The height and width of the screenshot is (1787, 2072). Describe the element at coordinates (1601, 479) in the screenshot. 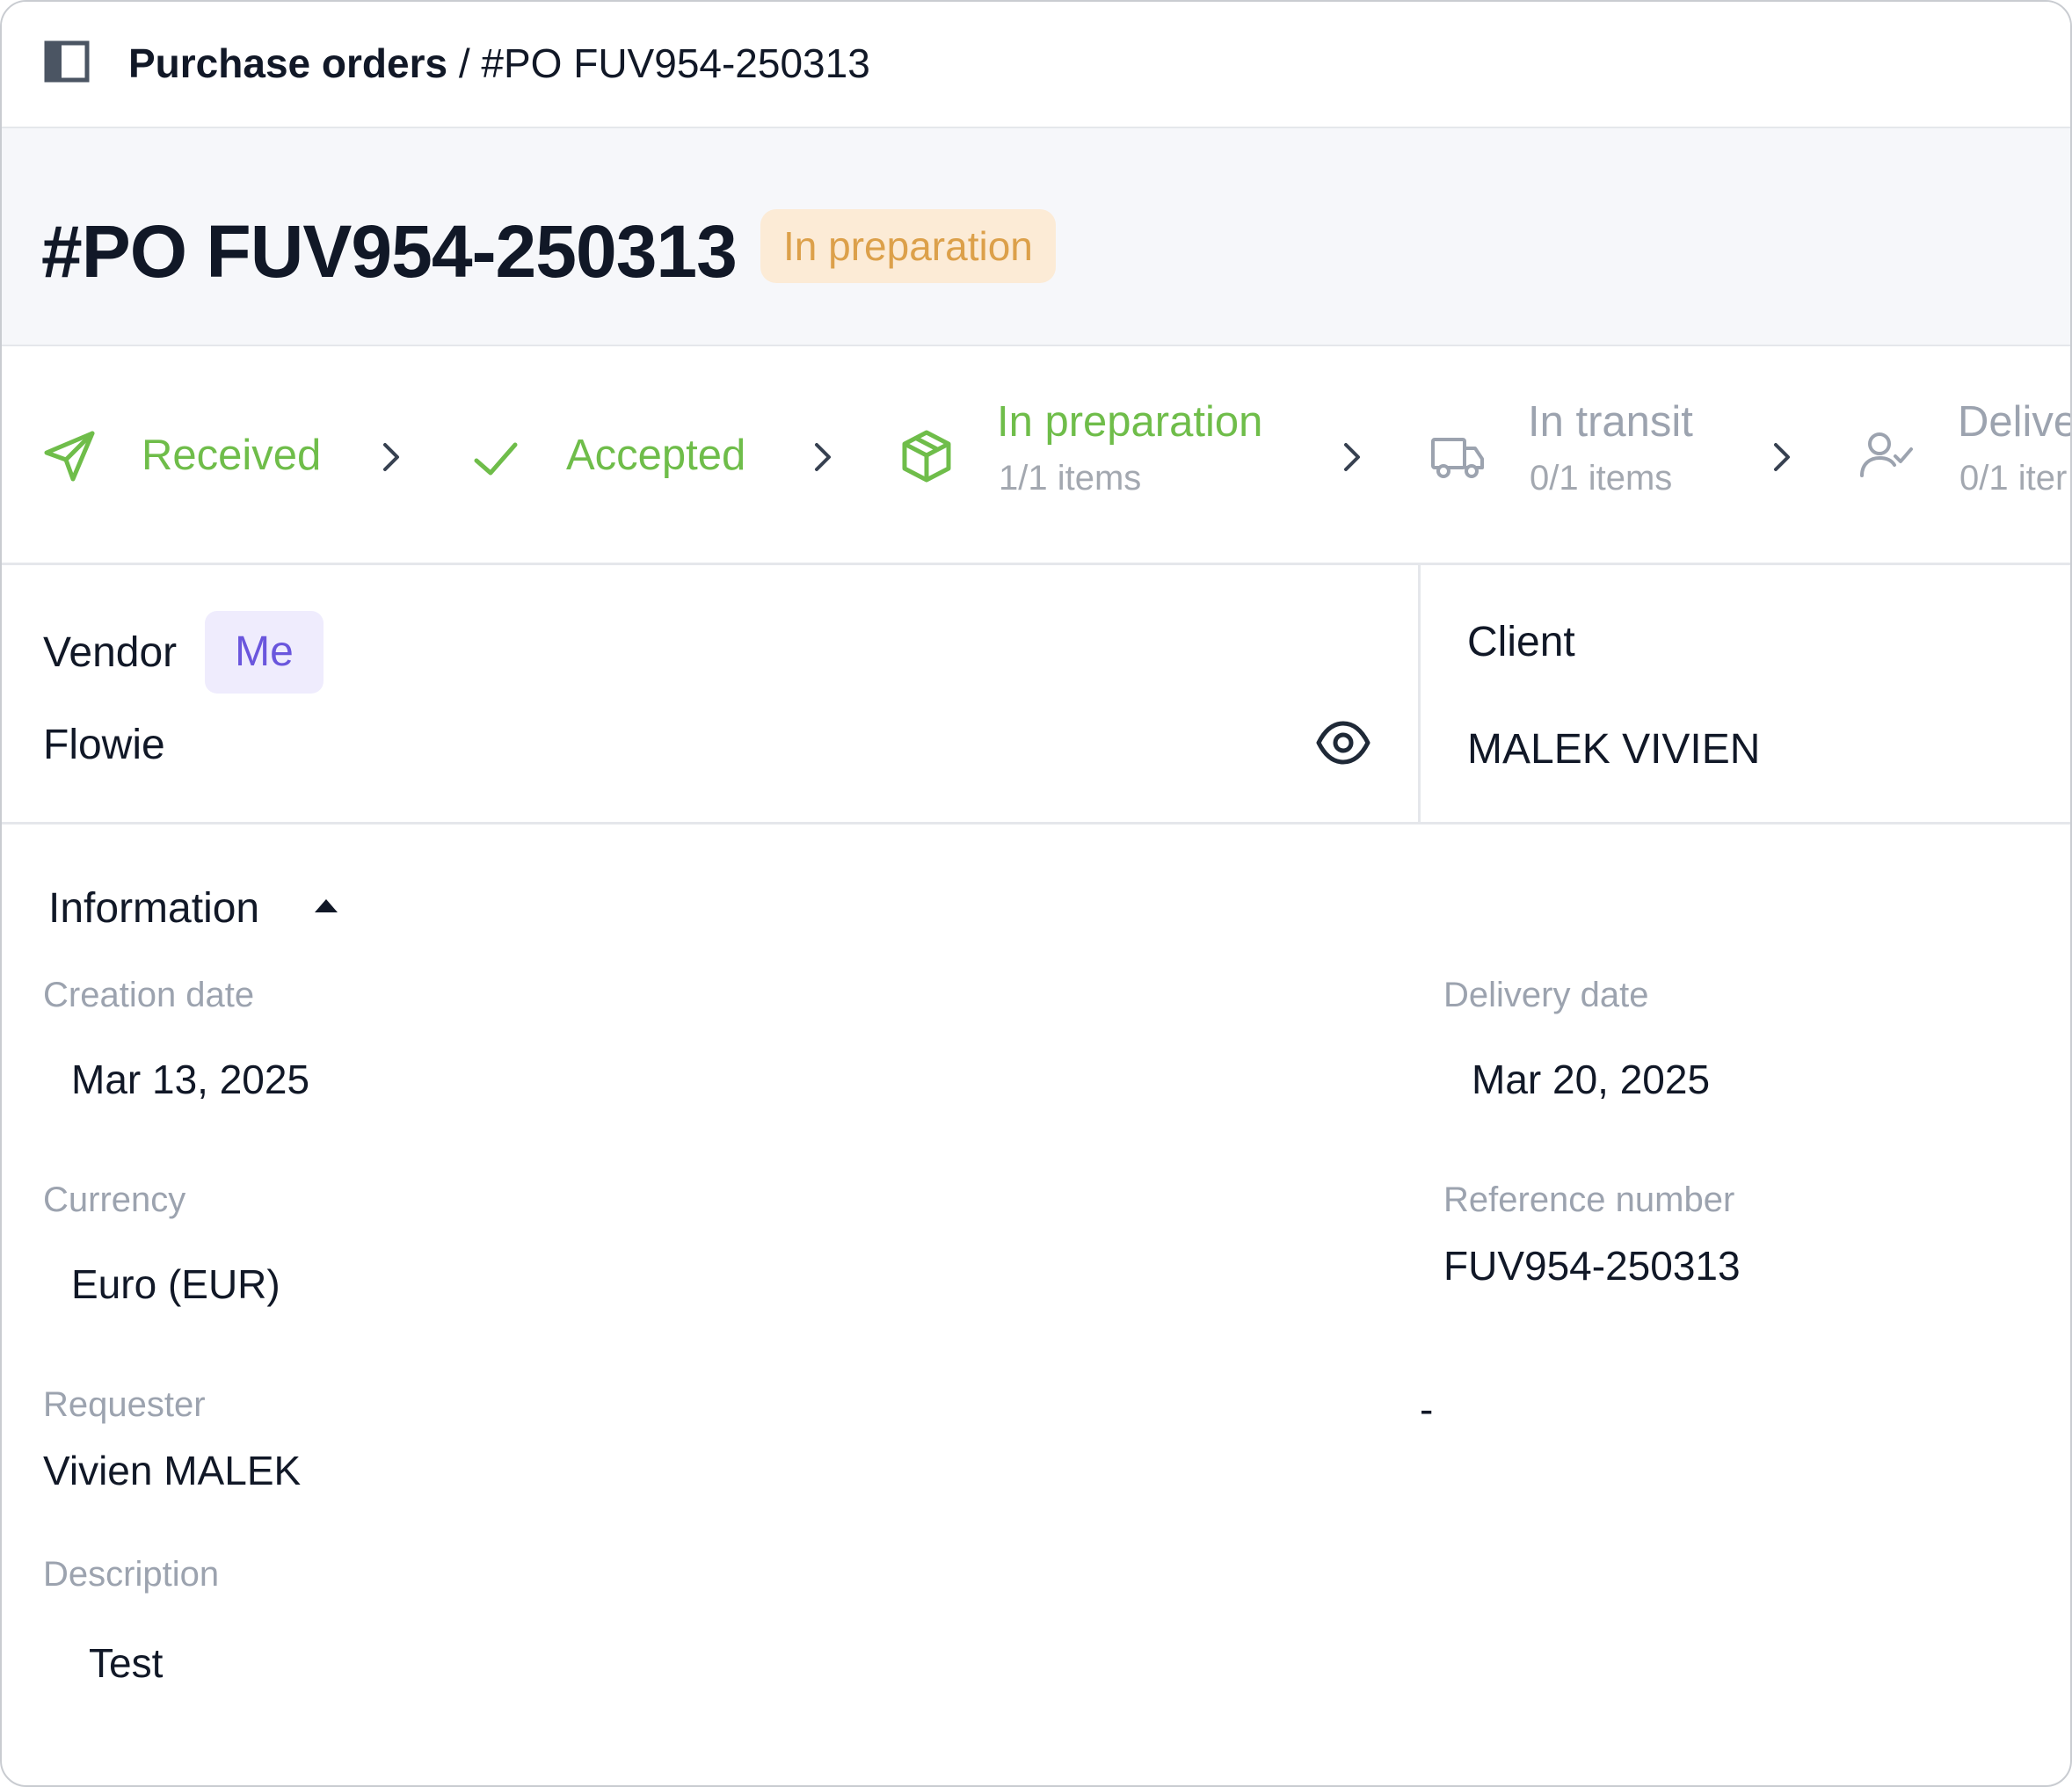

I see `step-count-in-transit: 0/1 items` at that location.